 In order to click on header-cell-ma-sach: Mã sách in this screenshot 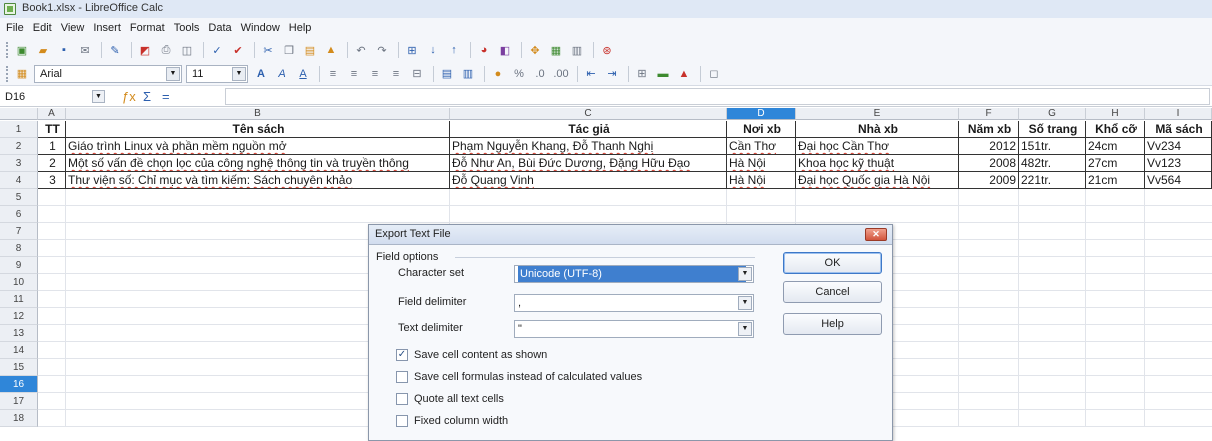, I will do `click(1178, 129)`.